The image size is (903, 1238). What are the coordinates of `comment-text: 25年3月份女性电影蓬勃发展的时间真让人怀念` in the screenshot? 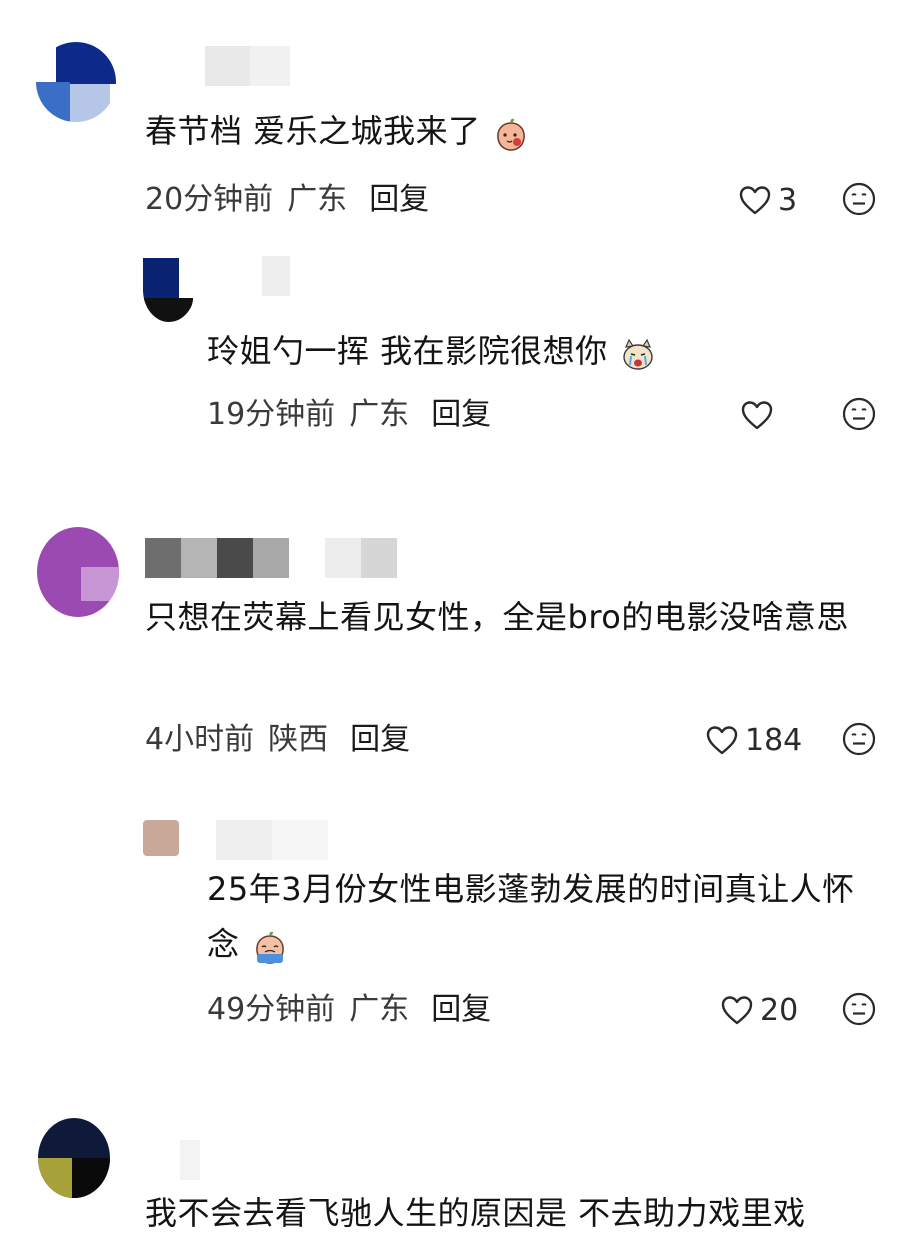 It's located at (531, 917).